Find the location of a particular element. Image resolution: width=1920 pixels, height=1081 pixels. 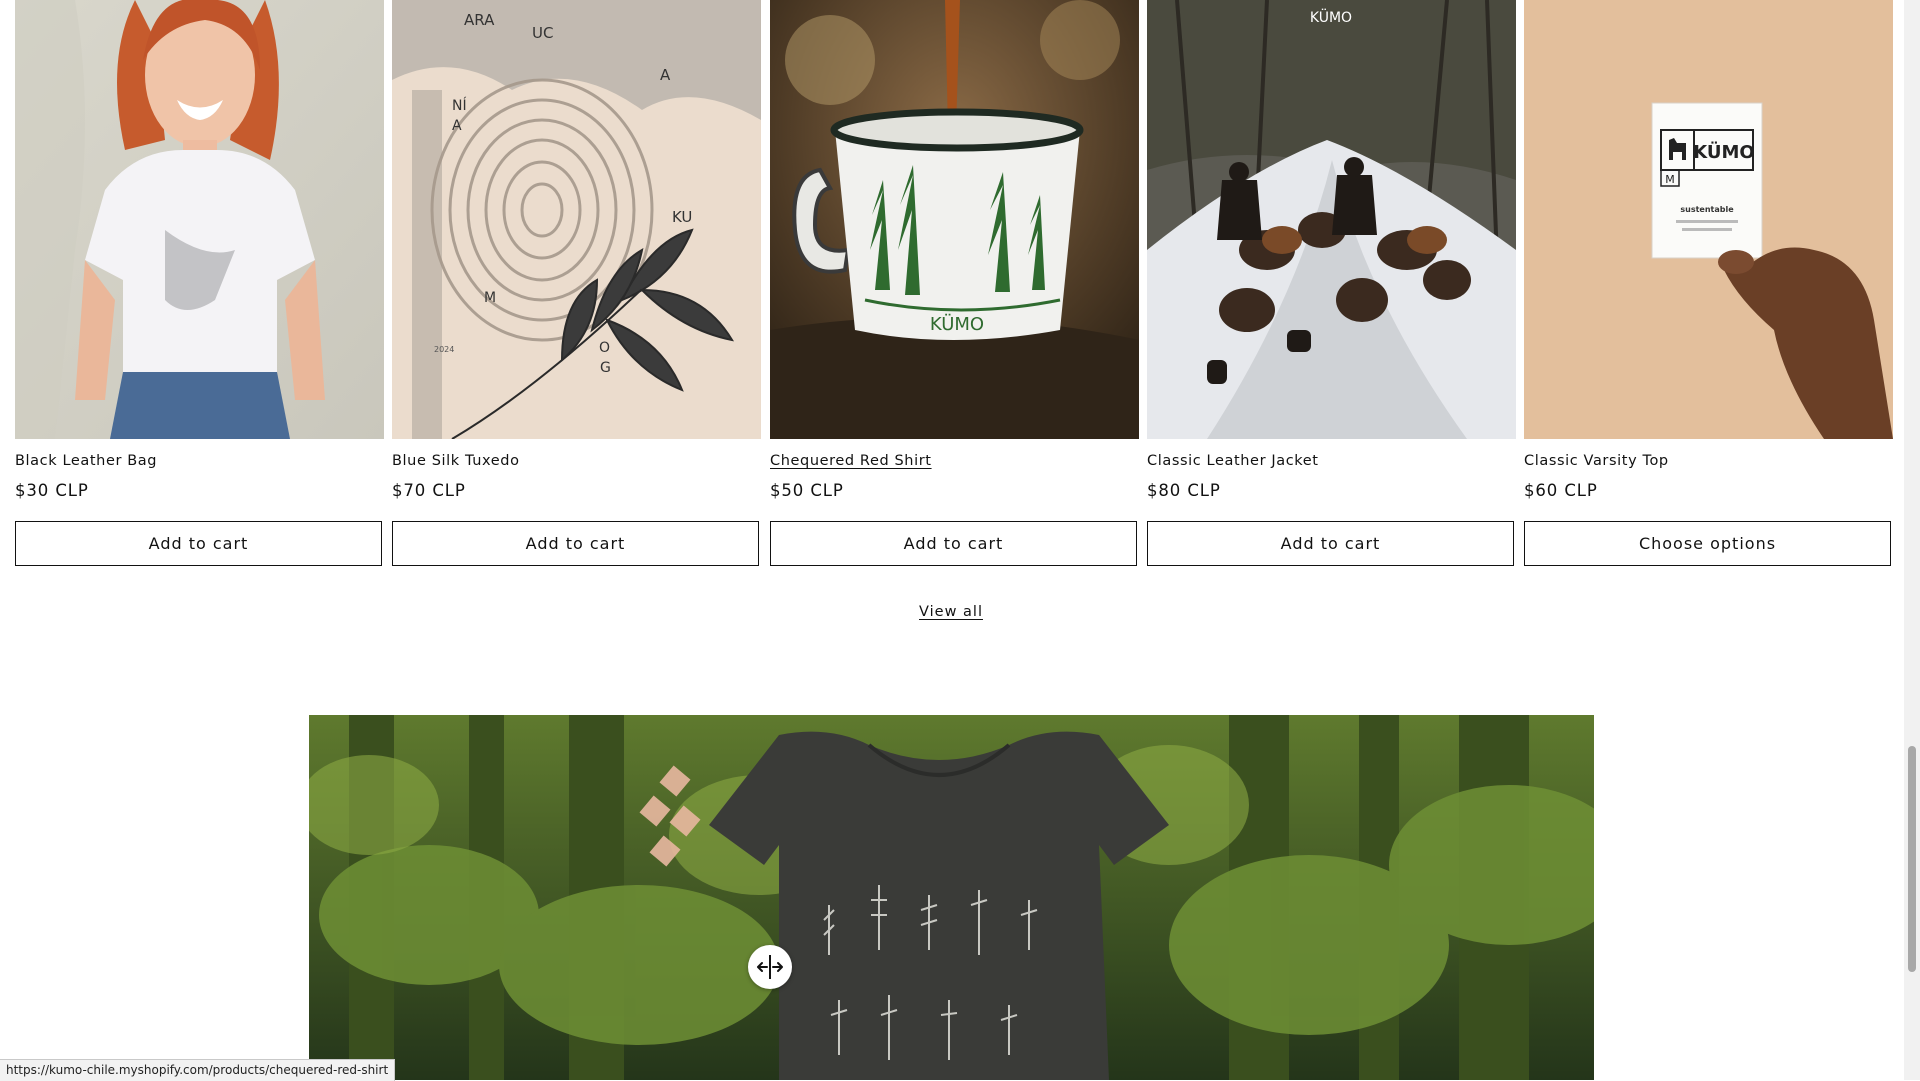

product-price: $80 CLP is located at coordinates (1184, 490).